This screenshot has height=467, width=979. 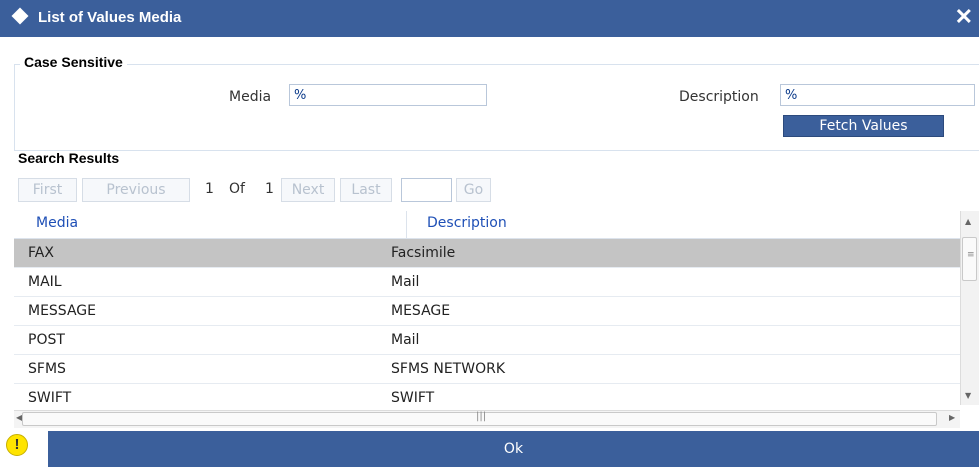 What do you see at coordinates (69, 158) in the screenshot?
I see `search-results-heading: Search Results` at bounding box center [69, 158].